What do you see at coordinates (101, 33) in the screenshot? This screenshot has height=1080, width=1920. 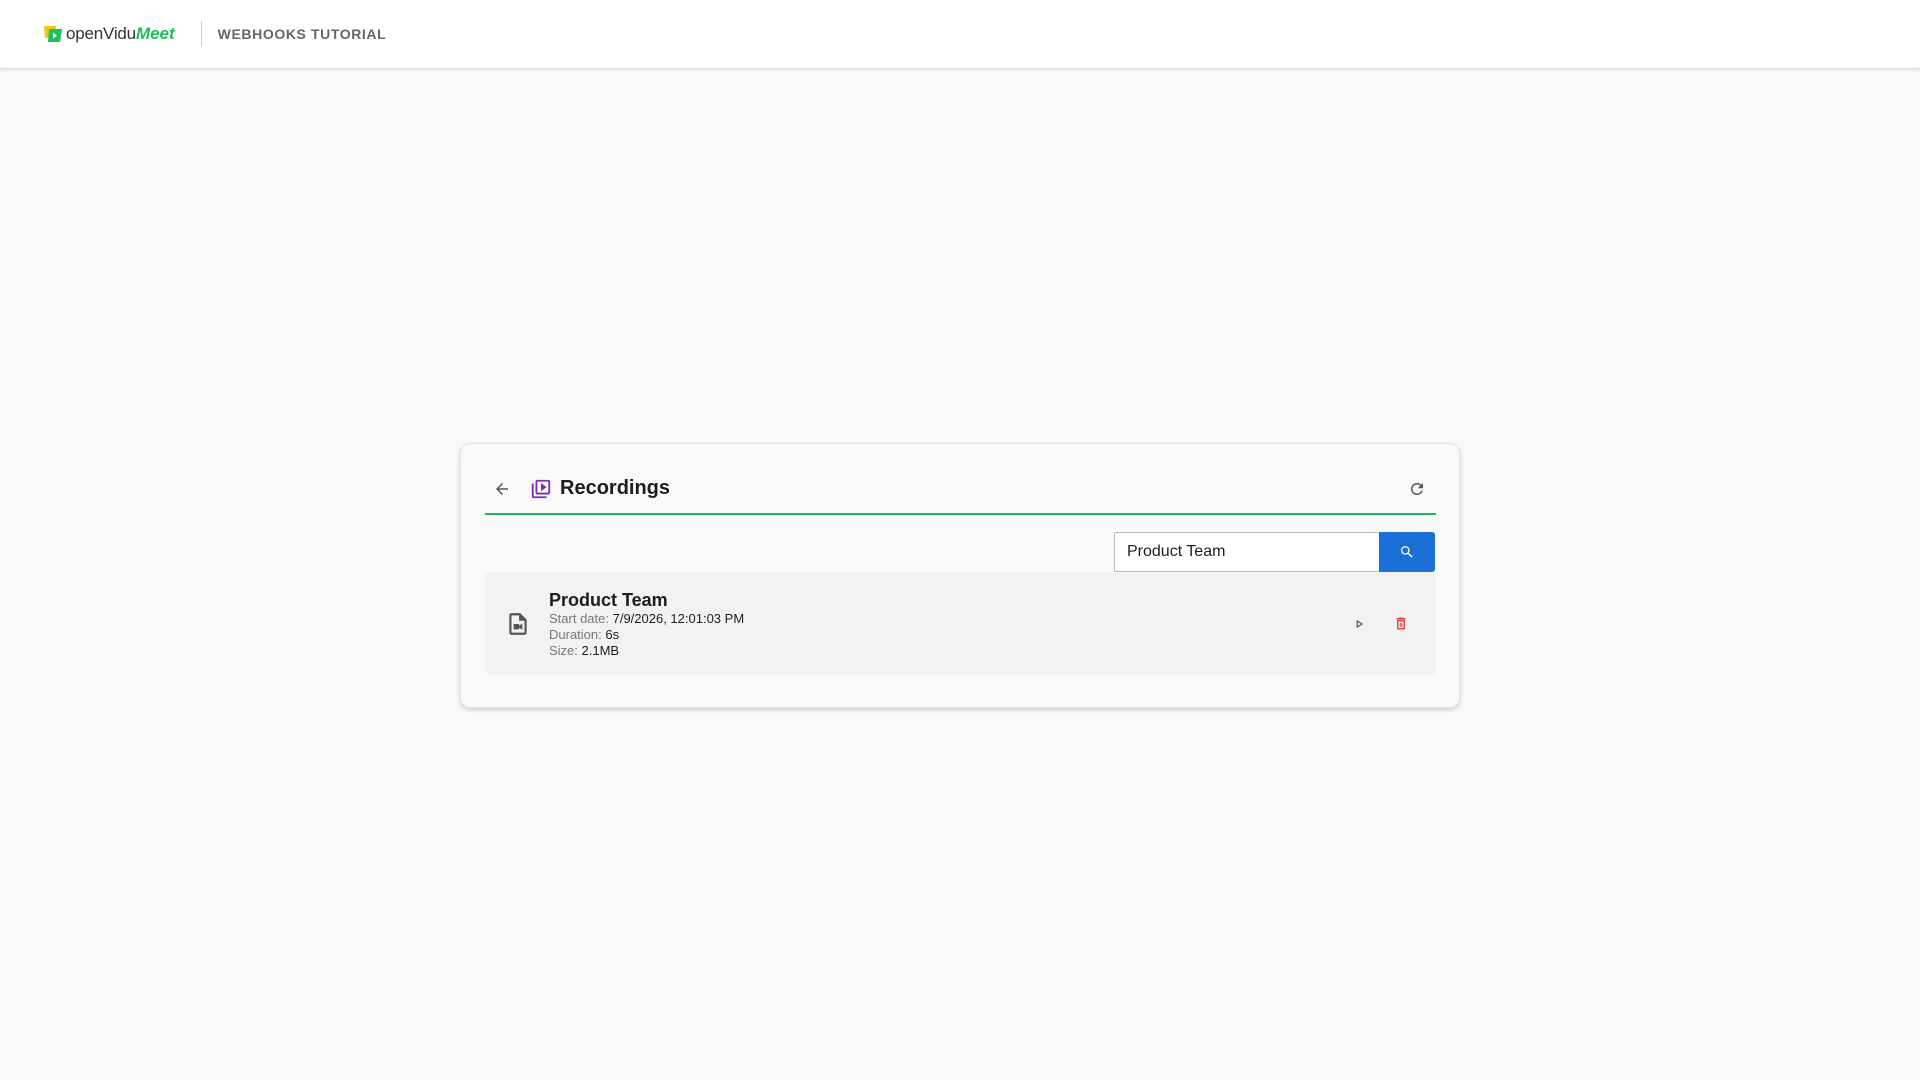 I see `brand-name-open: openVidu` at bounding box center [101, 33].